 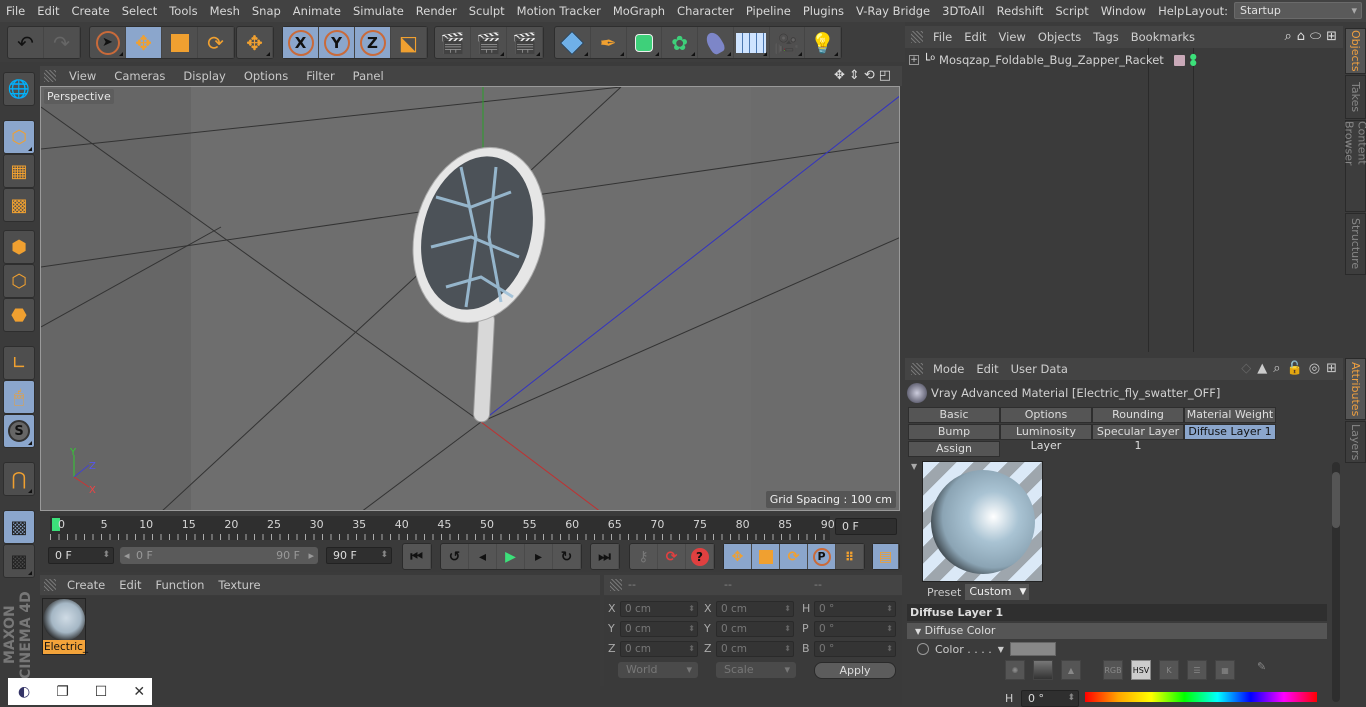 What do you see at coordinates (1043, 670) in the screenshot?
I see `spectrum-icon` at bounding box center [1043, 670].